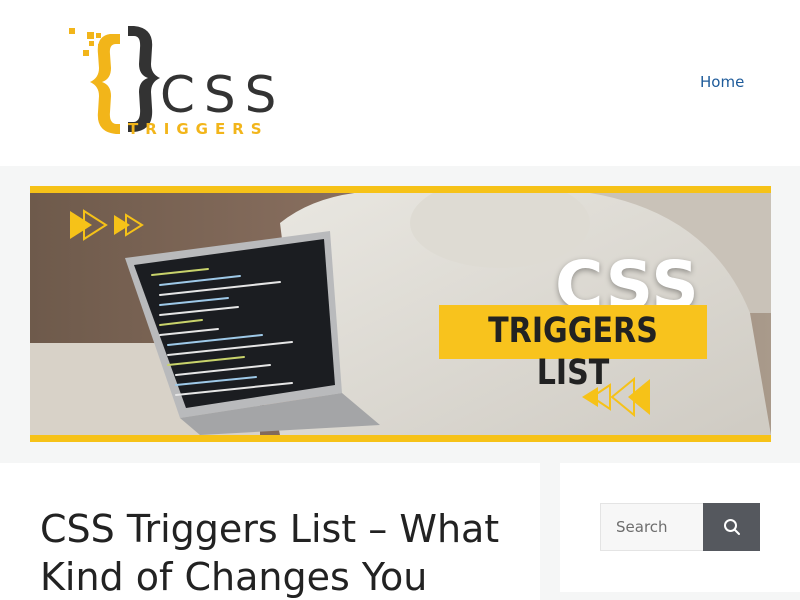 The width and height of the screenshot is (800, 600). Describe the element at coordinates (722, 82) in the screenshot. I see `nav-item-home: Home` at that location.